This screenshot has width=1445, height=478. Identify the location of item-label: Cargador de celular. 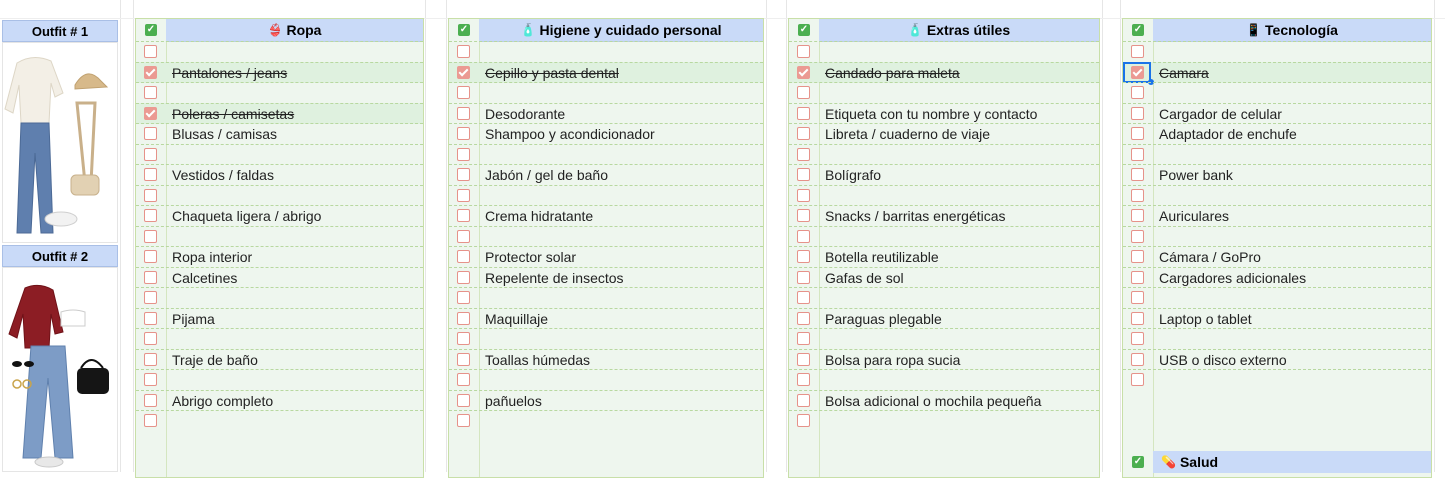
(1220, 114).